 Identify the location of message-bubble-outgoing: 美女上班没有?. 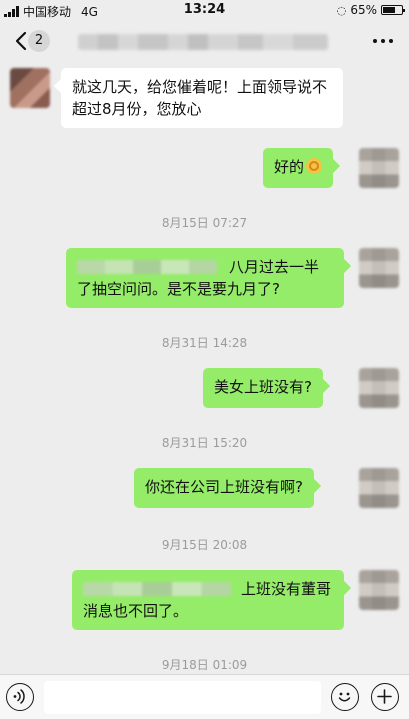
(263, 388).